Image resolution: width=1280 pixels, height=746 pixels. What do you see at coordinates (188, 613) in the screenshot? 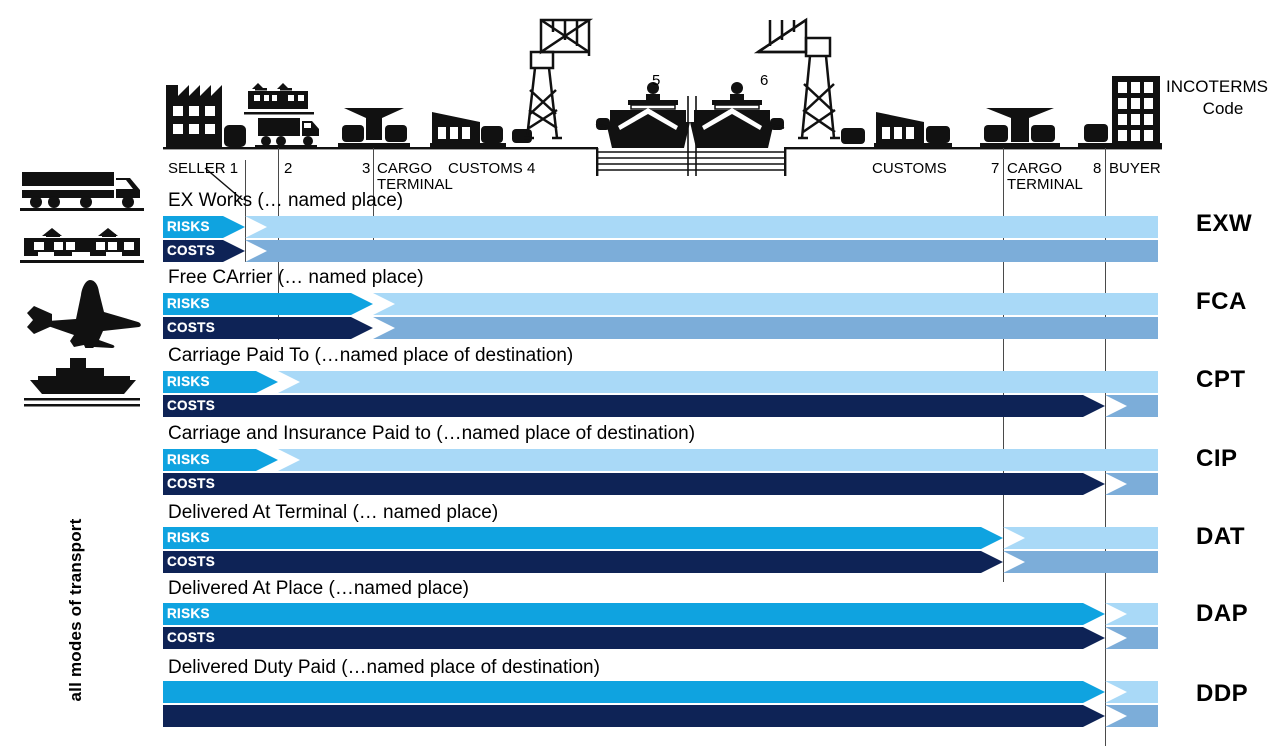
I see `risks-label-dap: RISKS` at bounding box center [188, 613].